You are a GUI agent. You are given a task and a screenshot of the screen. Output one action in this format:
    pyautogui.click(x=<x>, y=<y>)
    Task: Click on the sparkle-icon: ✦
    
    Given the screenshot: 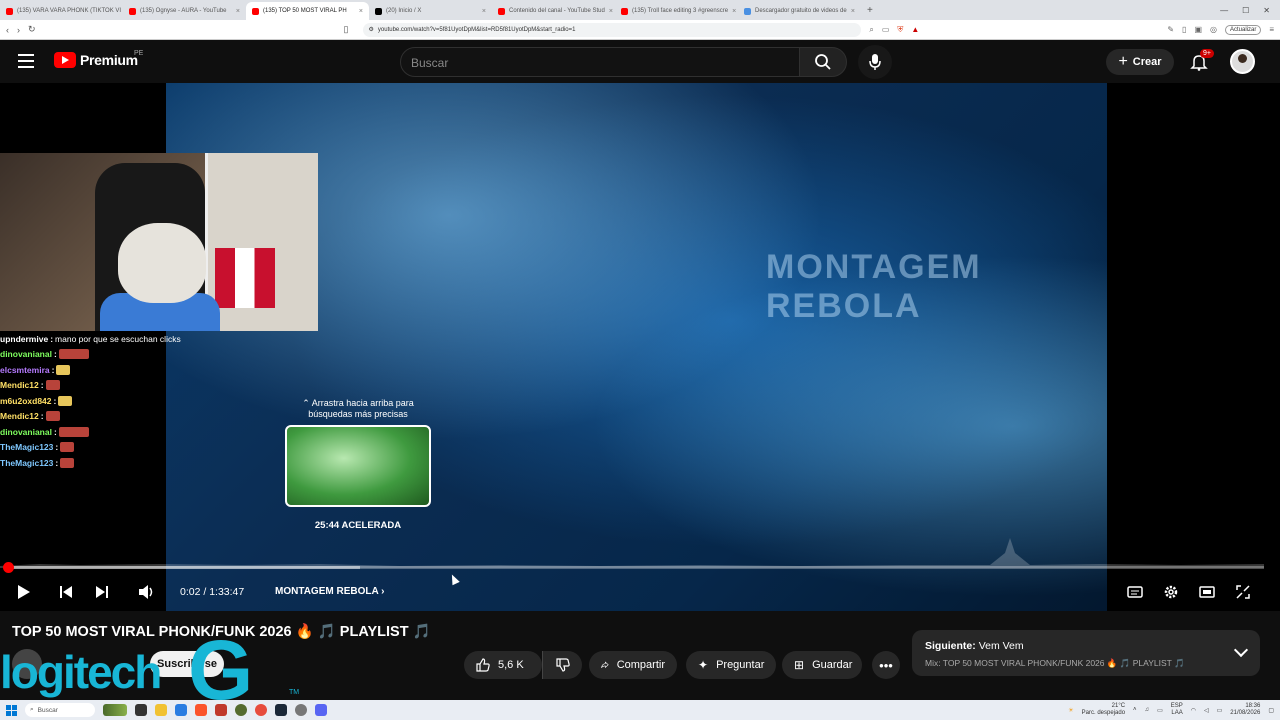 What is the action you would take?
    pyautogui.click(x=703, y=665)
    